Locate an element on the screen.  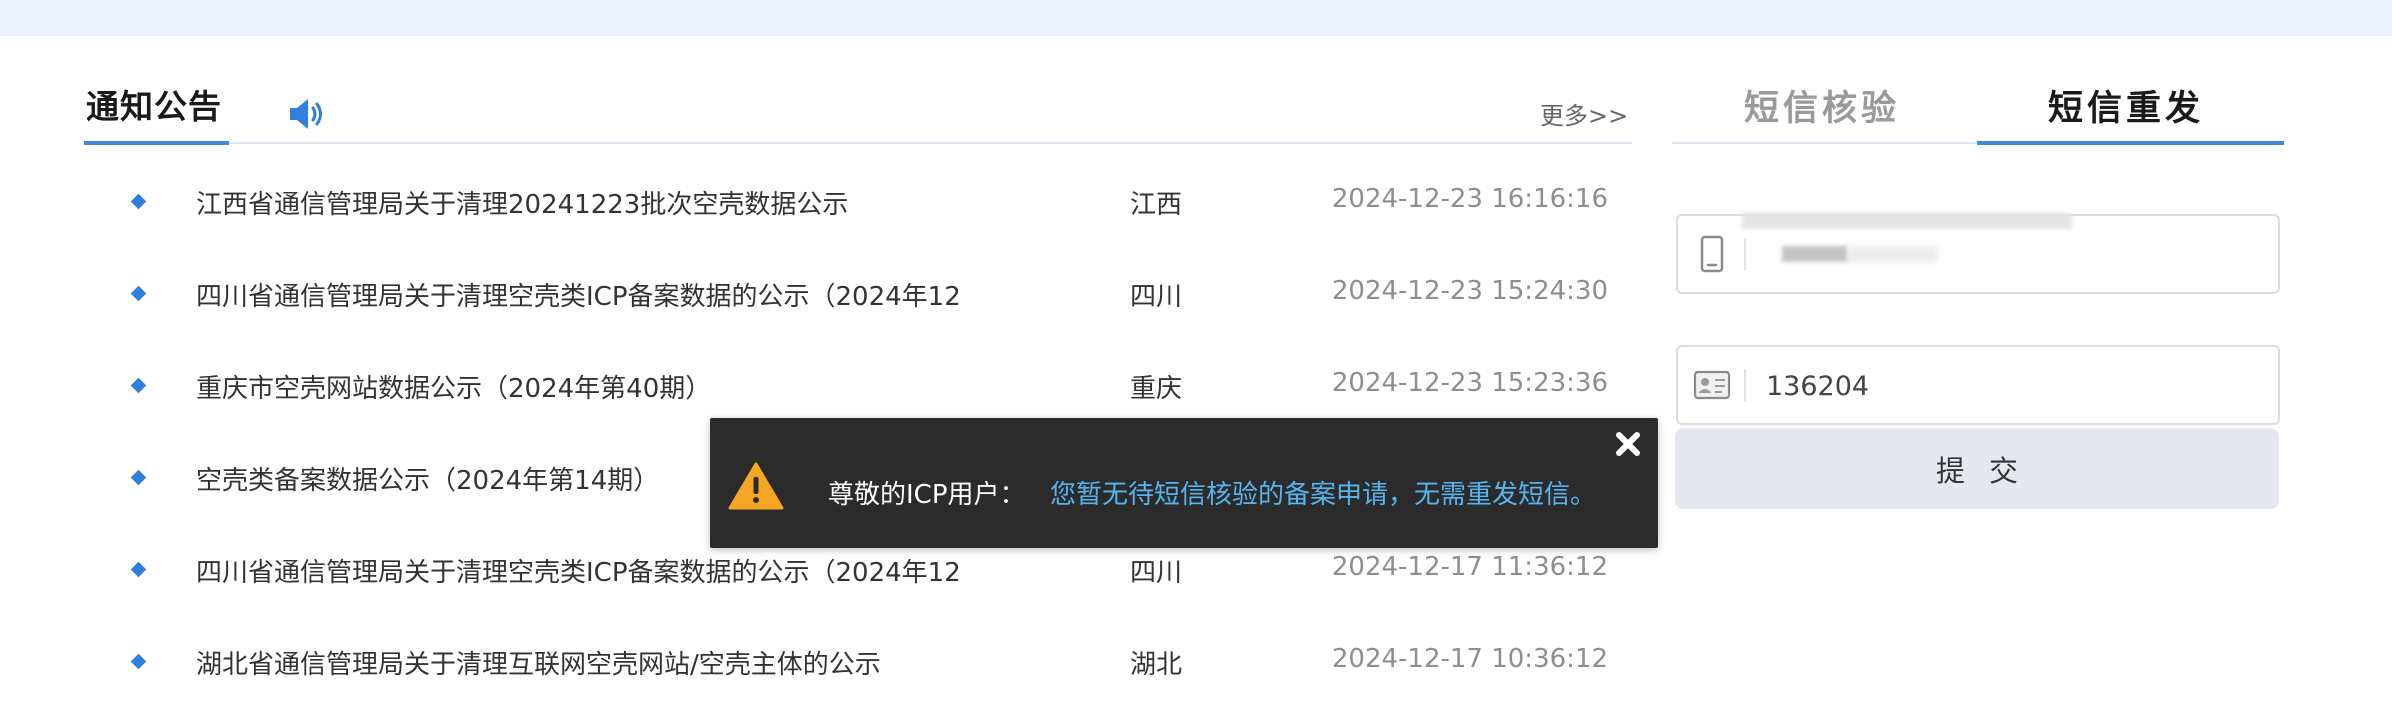
tab-sms-resend: 短信重发 is located at coordinates (2126, 105).